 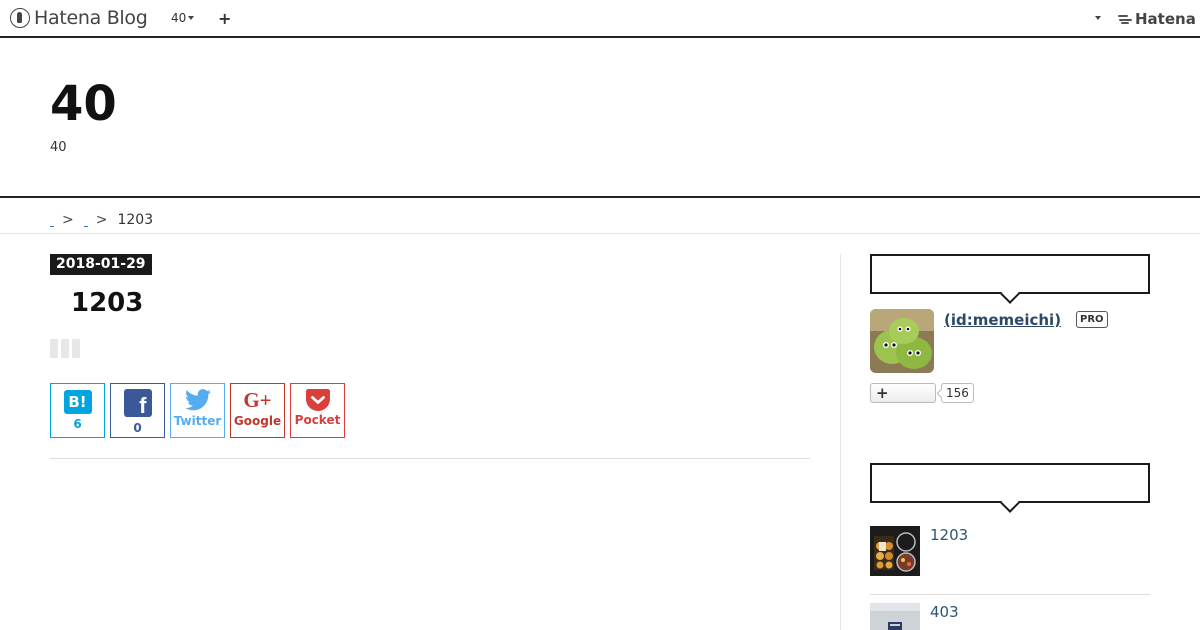 I want to click on share-buttons: B! 6 f 0 Twitter G+ Google Pocket, so click(x=197, y=410).